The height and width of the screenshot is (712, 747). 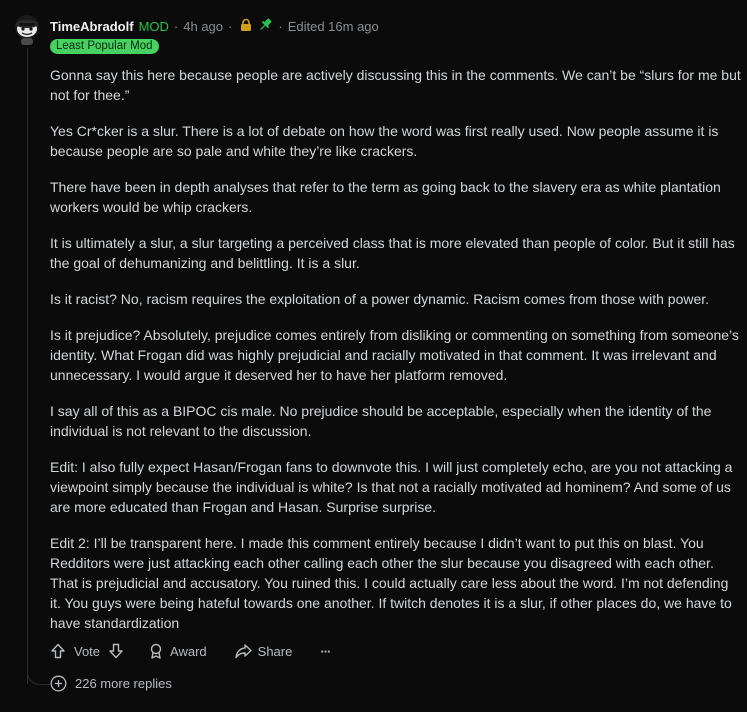 I want to click on author-name: TimeAbradolf, so click(x=92, y=26).